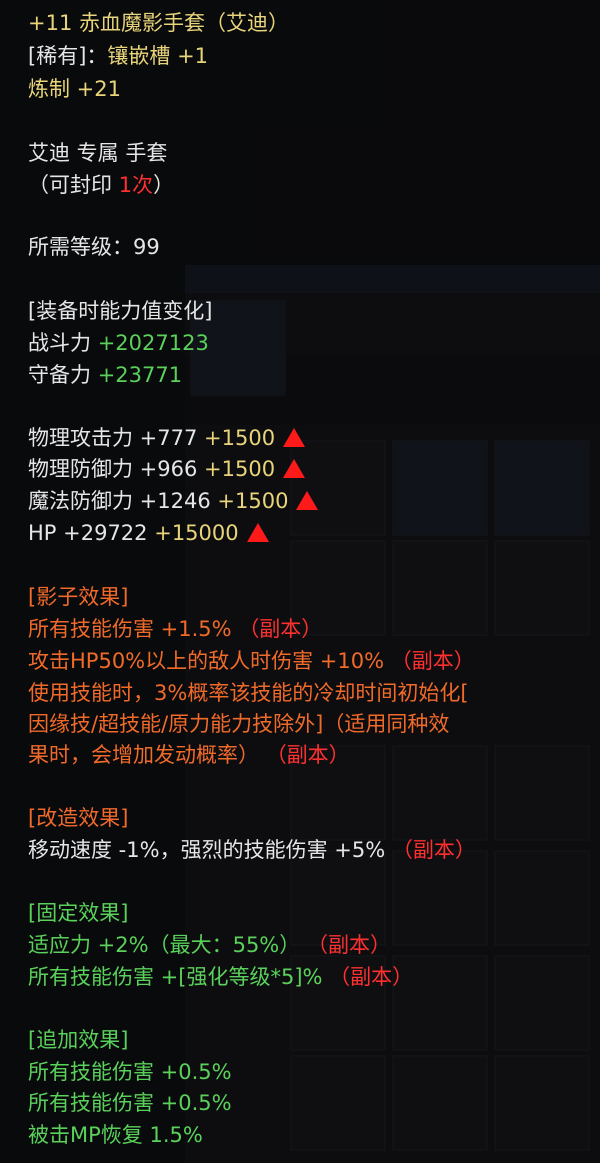  What do you see at coordinates (59, 343) in the screenshot?
I see `combat-power-label: 战斗力` at bounding box center [59, 343].